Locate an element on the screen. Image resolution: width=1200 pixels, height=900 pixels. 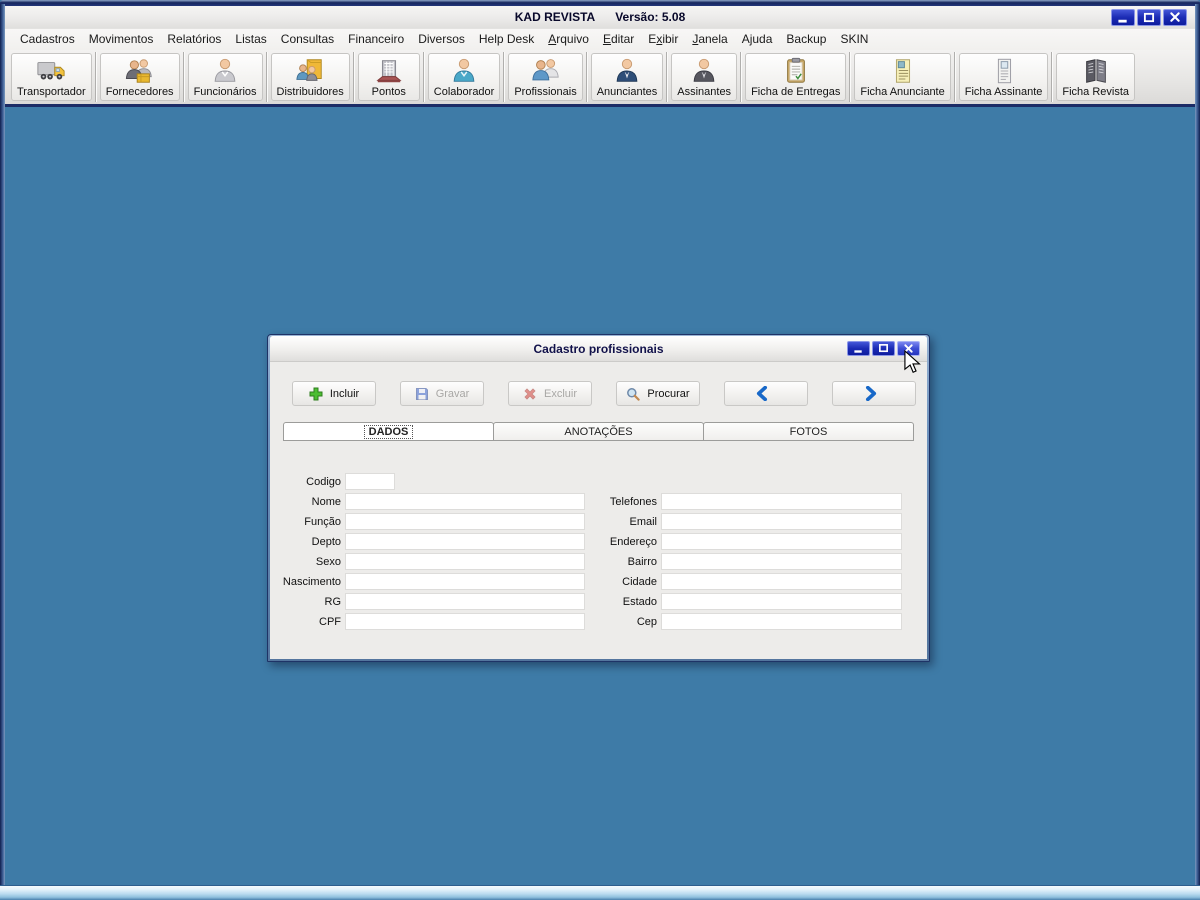
clipboard-icon is located at coordinates (795, 70).